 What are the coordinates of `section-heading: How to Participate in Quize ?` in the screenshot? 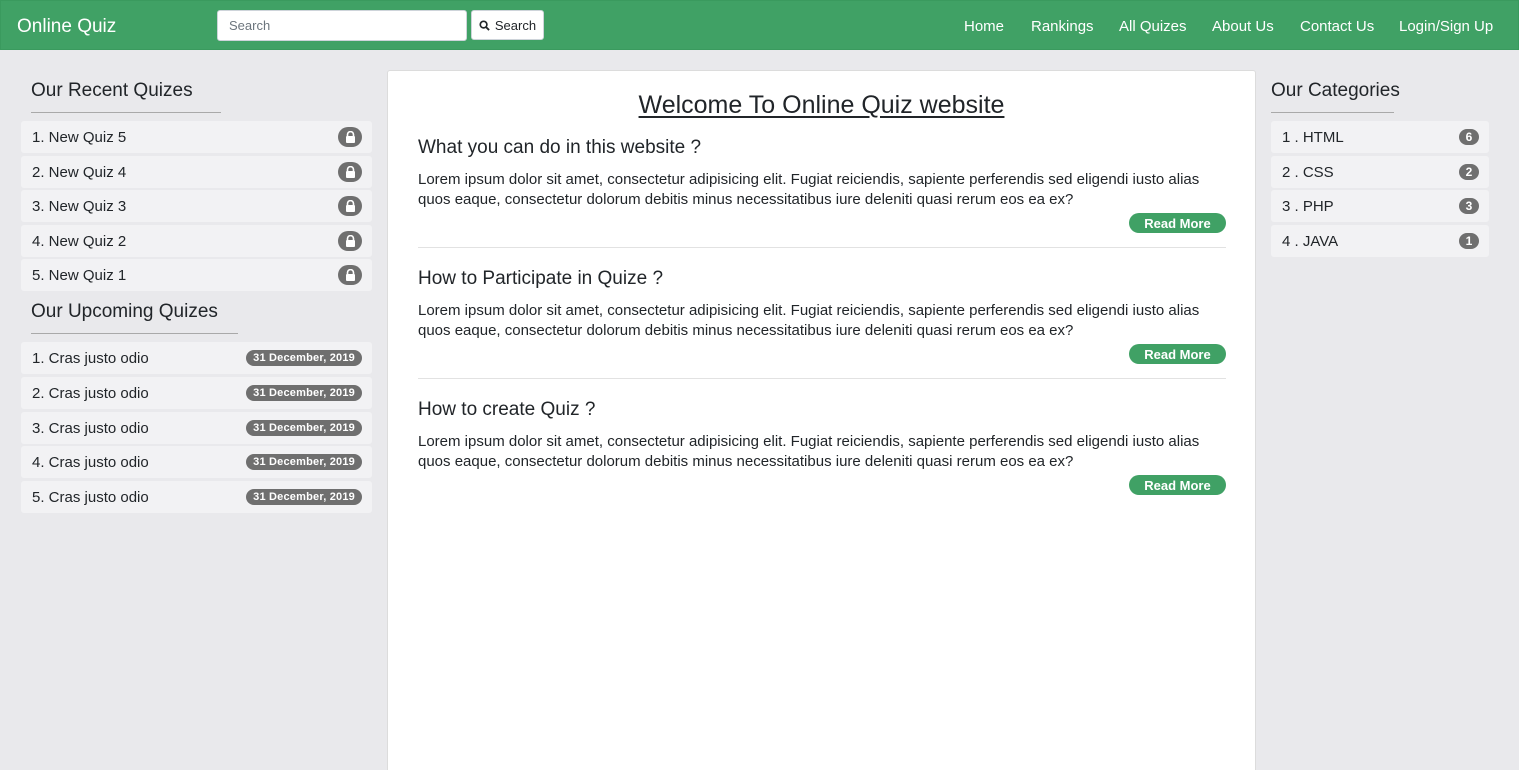 It's located at (541, 278).